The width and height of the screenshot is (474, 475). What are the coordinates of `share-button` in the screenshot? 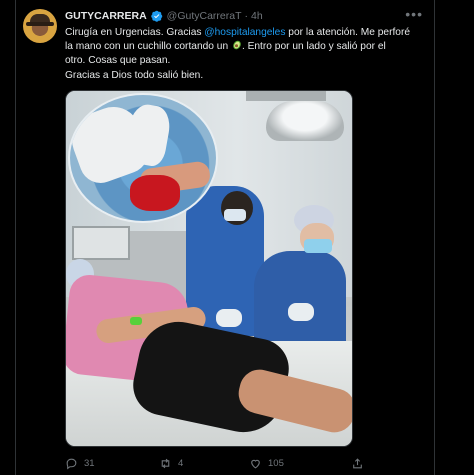 It's located at (360, 463).